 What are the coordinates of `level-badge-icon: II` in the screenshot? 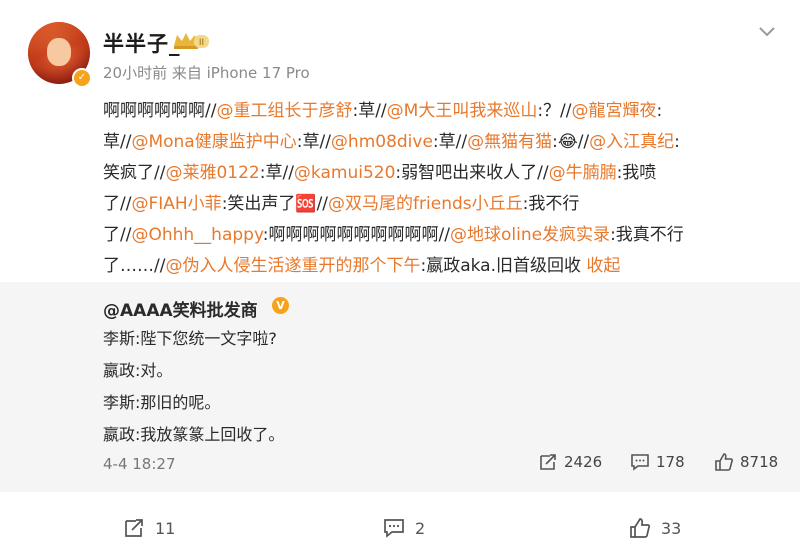 It's located at (191, 41).